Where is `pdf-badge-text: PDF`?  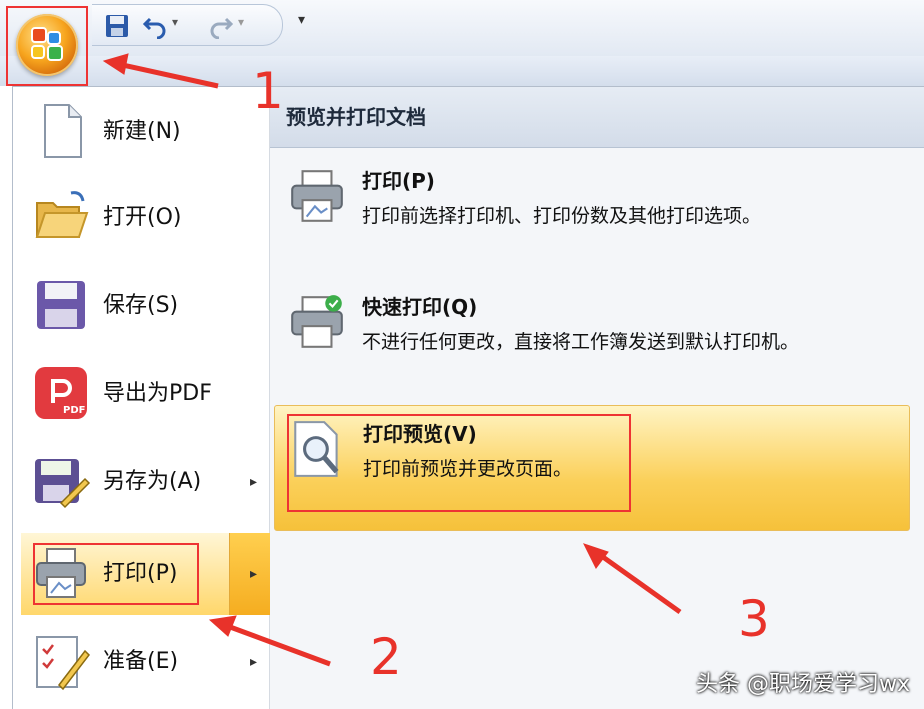
pdf-badge-text: PDF is located at coordinates (74, 410).